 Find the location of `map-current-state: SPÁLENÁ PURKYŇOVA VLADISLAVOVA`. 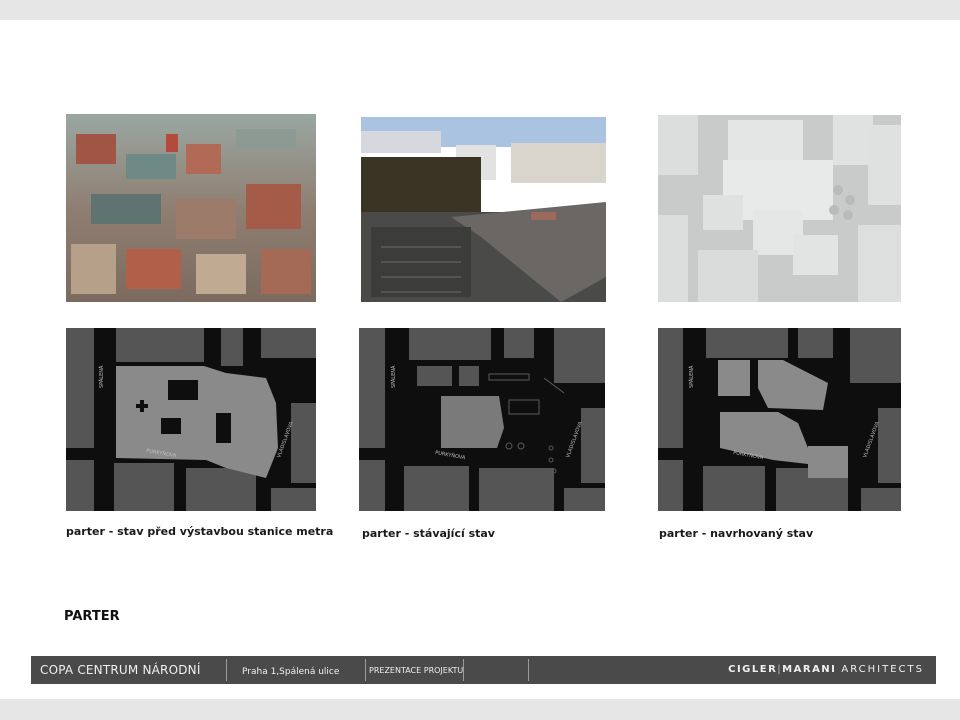

map-current-state: SPÁLENÁ PURKYŇOVA VLADISLAVOVA is located at coordinates (482, 419).